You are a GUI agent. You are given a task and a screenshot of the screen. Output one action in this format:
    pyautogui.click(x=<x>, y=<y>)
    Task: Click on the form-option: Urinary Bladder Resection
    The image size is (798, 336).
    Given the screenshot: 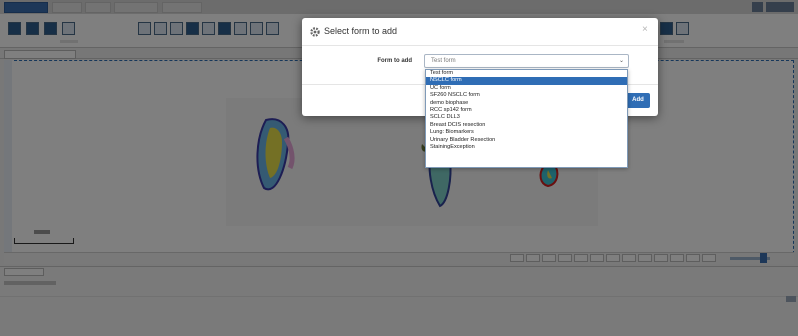 What is the action you would take?
    pyautogui.click(x=526, y=140)
    